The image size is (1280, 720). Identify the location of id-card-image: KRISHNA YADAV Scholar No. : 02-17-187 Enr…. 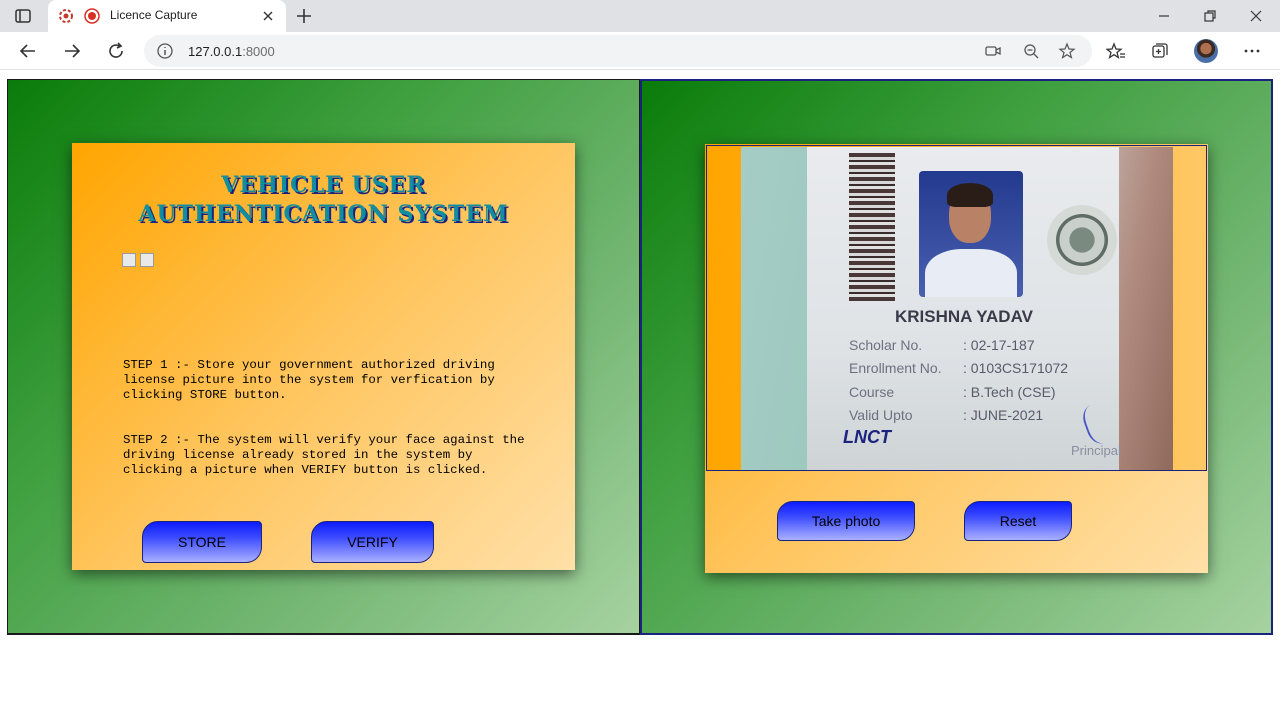
(964, 308).